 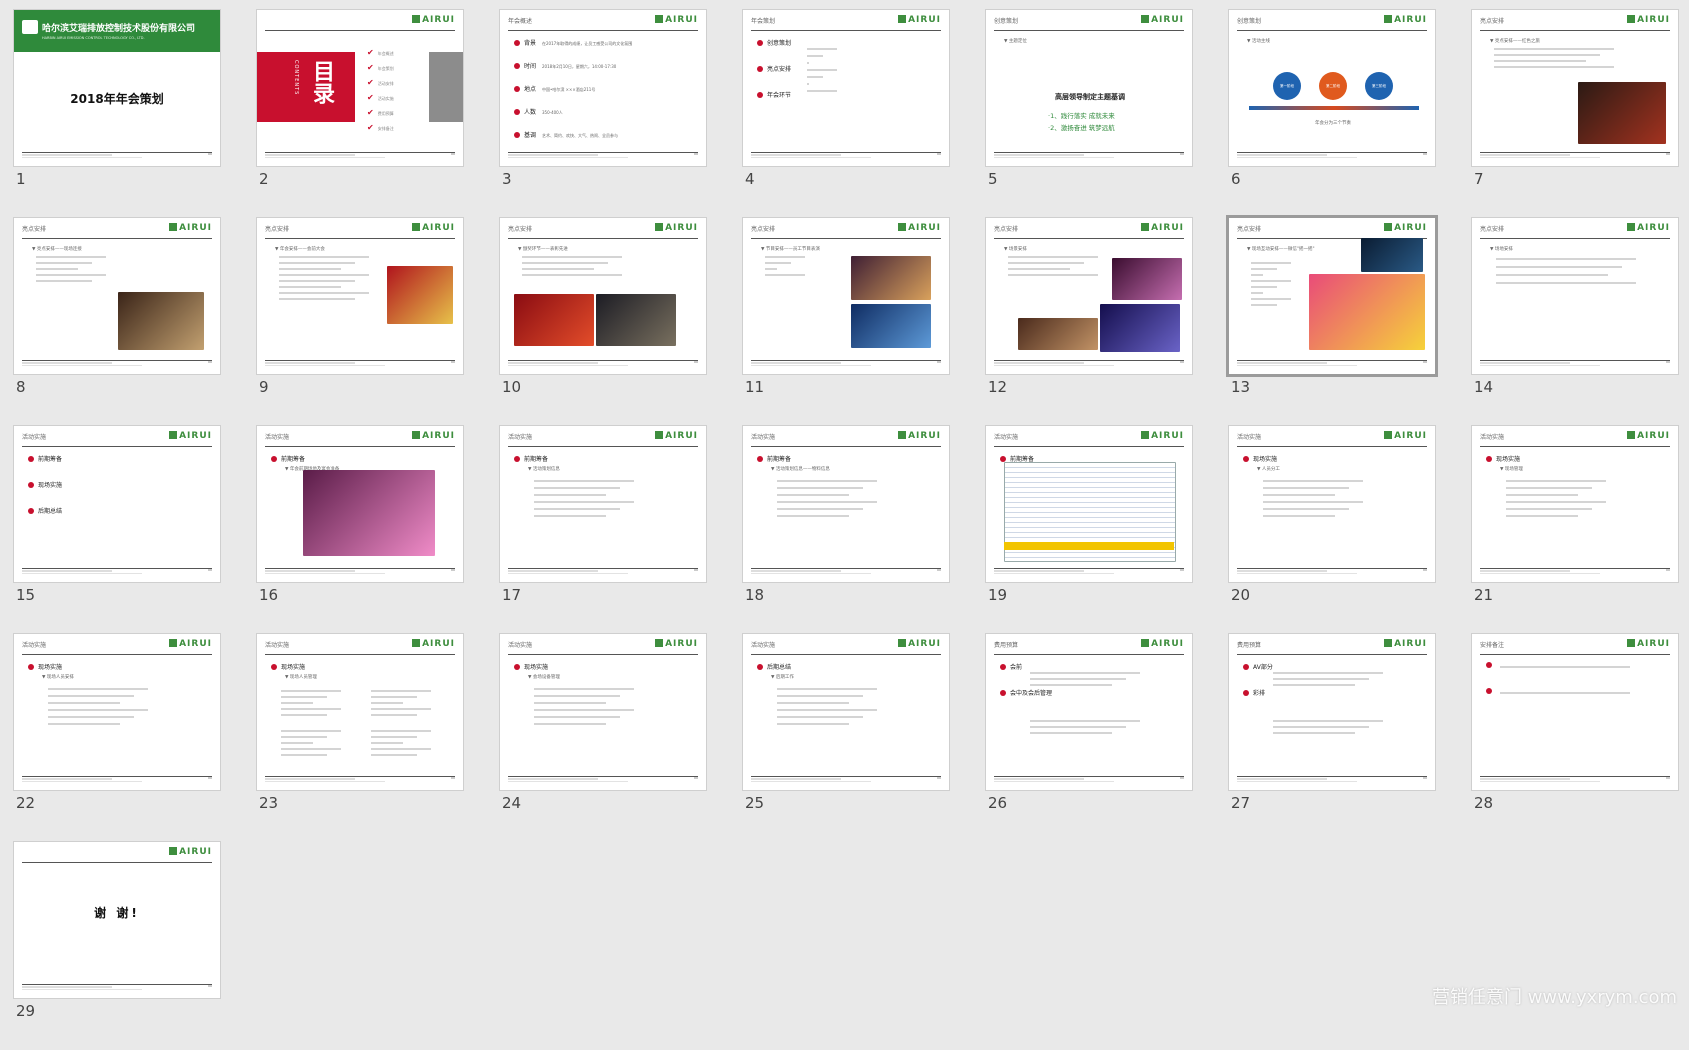 What do you see at coordinates (1575, 504) in the screenshot?
I see `slide-canvas: 活动实施 AIRUI 现场实施 ▼ 现场管理` at bounding box center [1575, 504].